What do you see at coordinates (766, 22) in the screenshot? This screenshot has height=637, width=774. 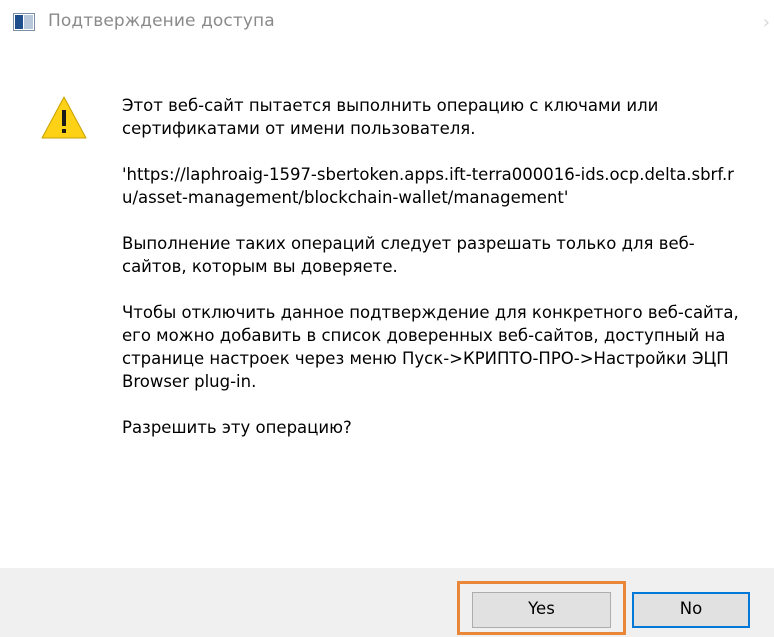 I see `chevron-right-icon: ›` at bounding box center [766, 22].